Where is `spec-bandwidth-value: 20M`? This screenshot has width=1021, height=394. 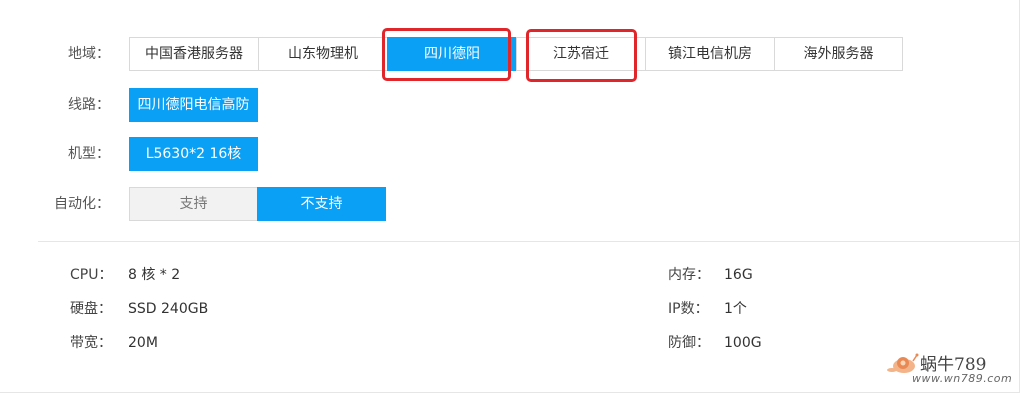 spec-bandwidth-value: 20M is located at coordinates (143, 343).